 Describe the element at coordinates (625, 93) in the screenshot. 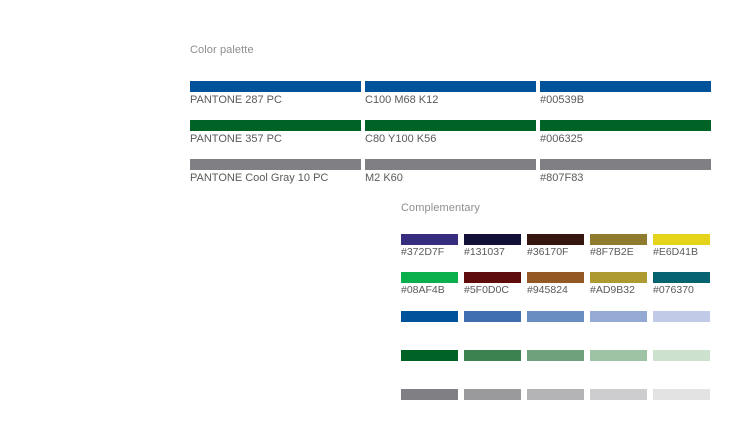

I see `palette-cell: #00539B` at that location.